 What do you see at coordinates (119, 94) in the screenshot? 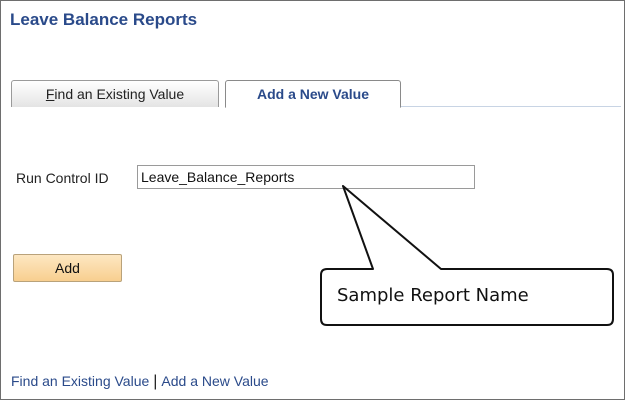
I see `tab-find-label: ind an Existing Value` at bounding box center [119, 94].